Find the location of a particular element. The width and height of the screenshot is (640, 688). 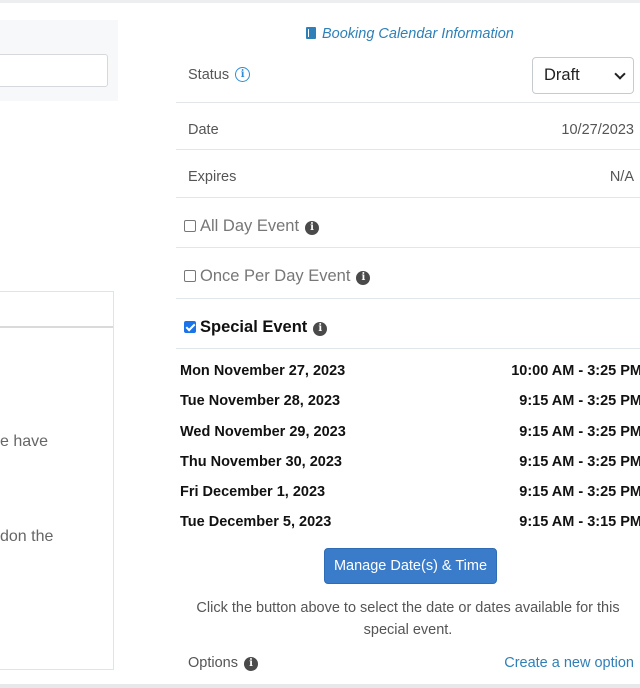

schedule-row: Fri December 1, 2023 9:15 AM - 3:25 PM is located at coordinates (410, 495).